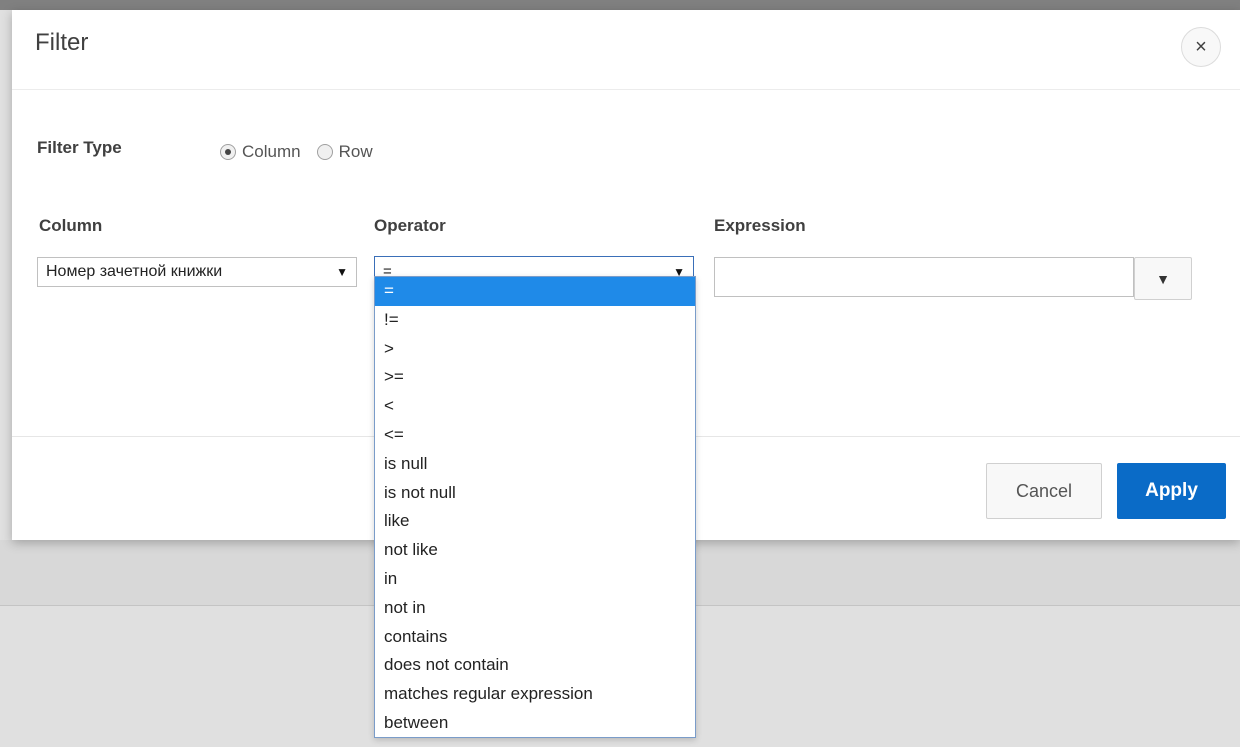  Describe the element at coordinates (535, 579) in the screenshot. I see `operator-option: in` at that location.